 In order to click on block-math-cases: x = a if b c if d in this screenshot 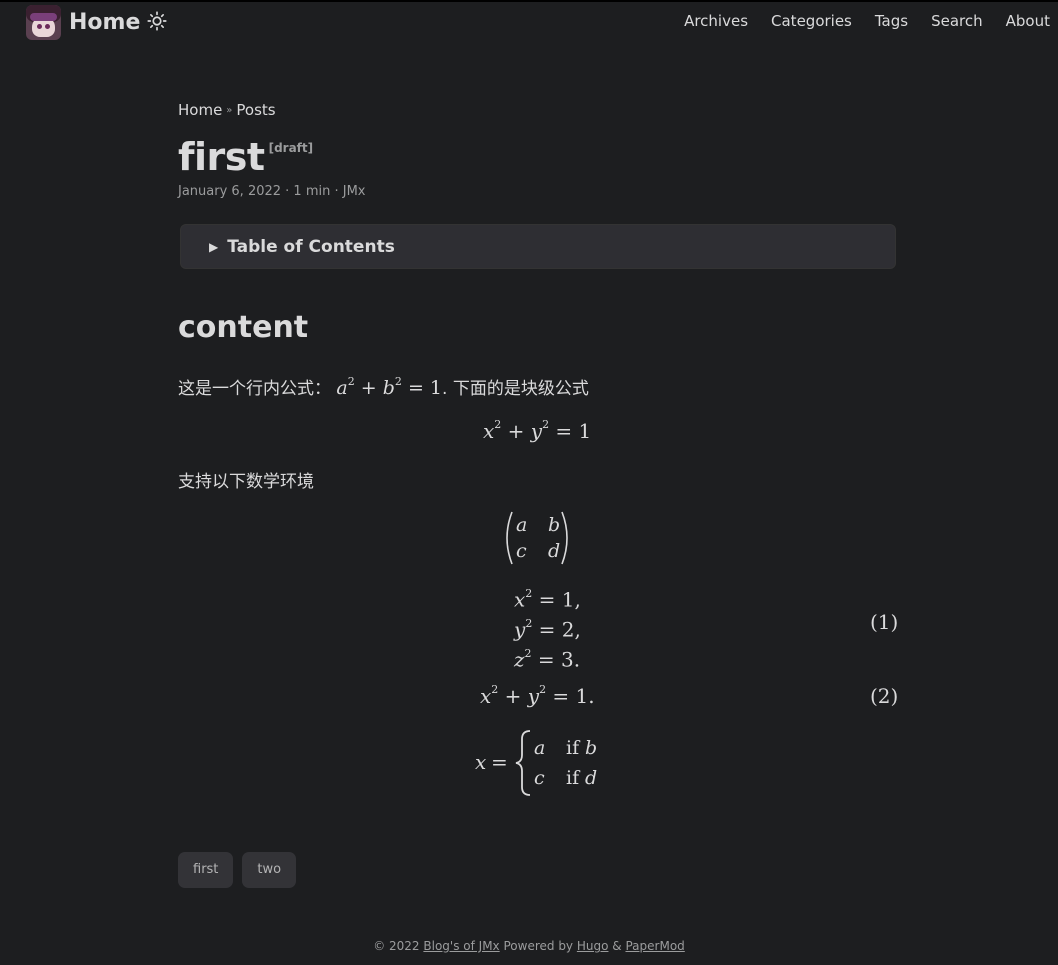, I will do `click(539, 765)`.